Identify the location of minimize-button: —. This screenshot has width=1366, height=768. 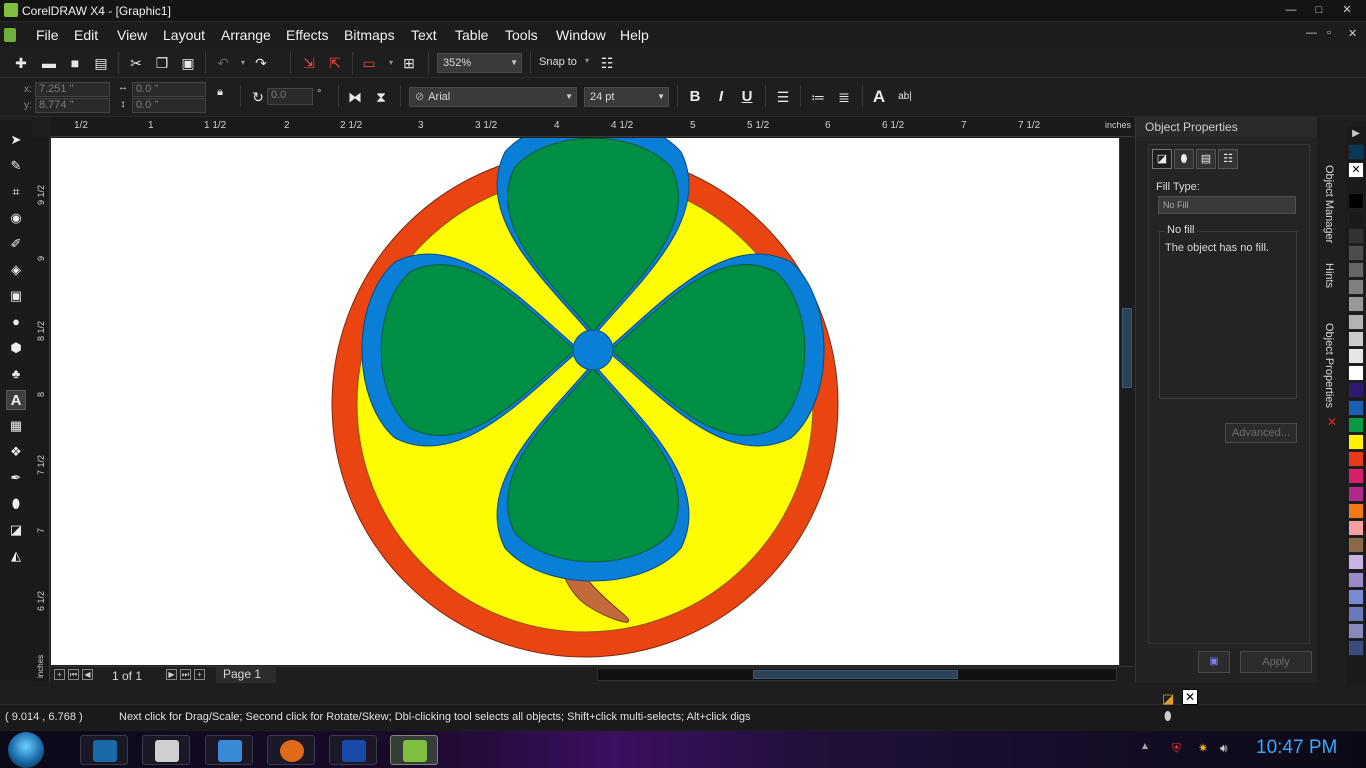
(1291, 10).